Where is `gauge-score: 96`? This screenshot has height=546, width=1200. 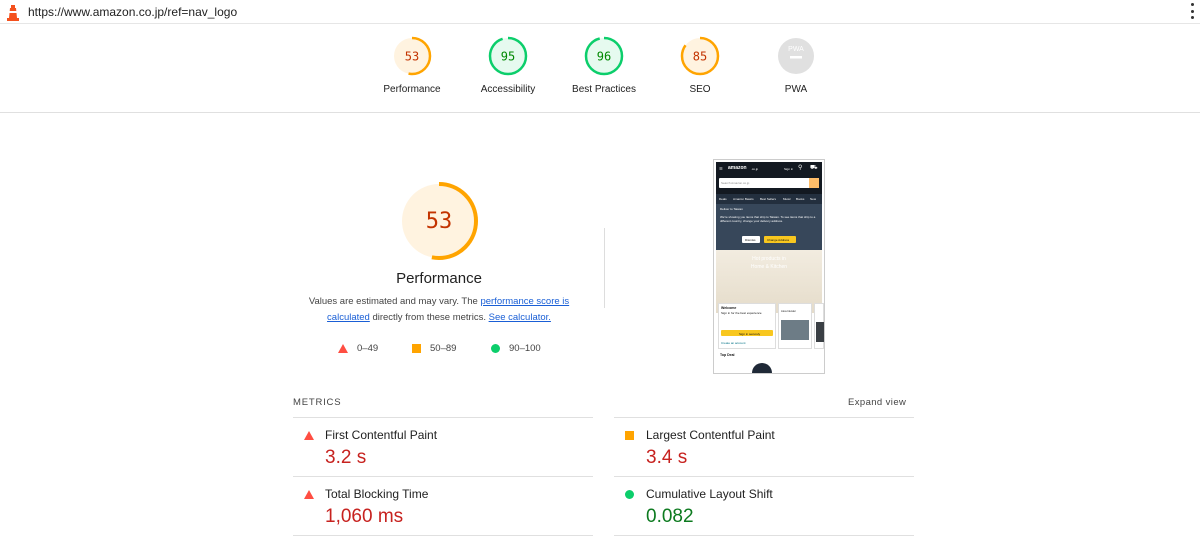 gauge-score: 96 is located at coordinates (604, 57).